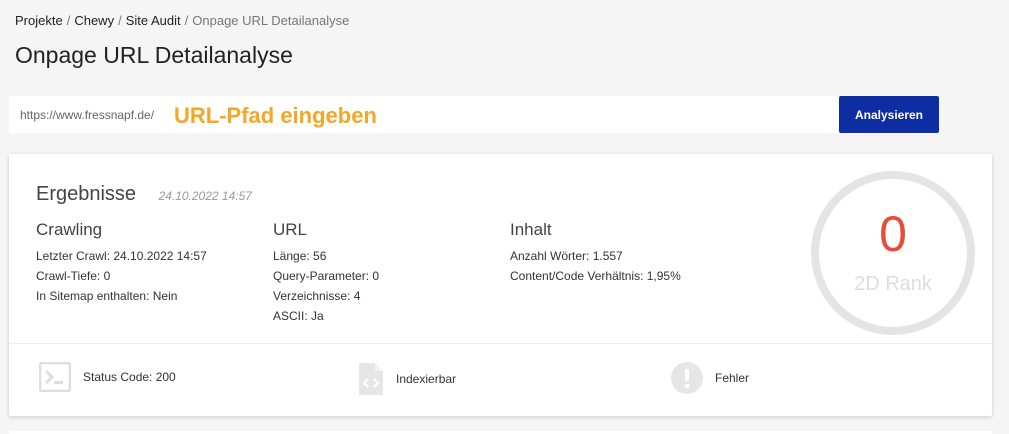 The image size is (1009, 434). I want to click on status-code-item: Status Code: 200, so click(107, 377).